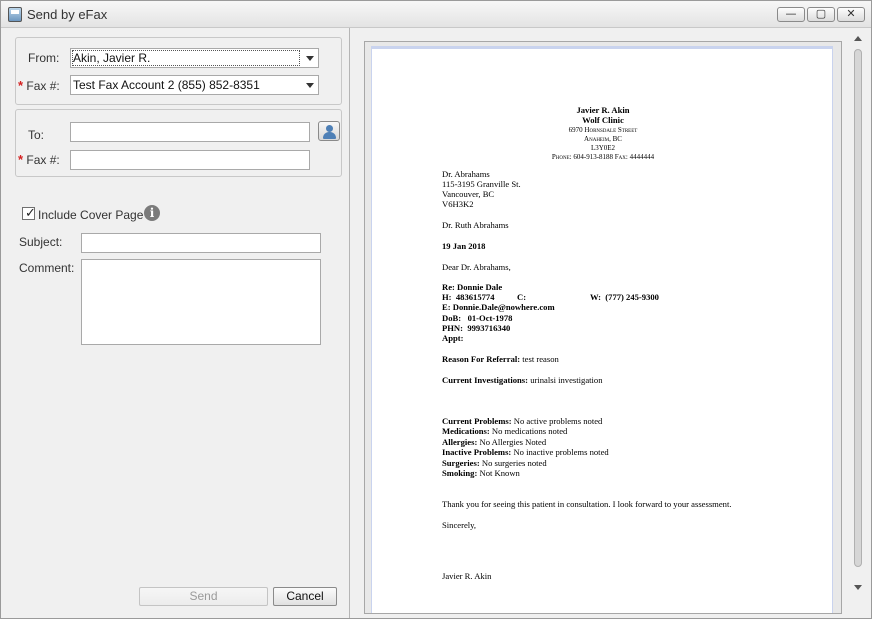  I want to click on doc-allergies: Allergies: No Allergies Noted, so click(494, 442).